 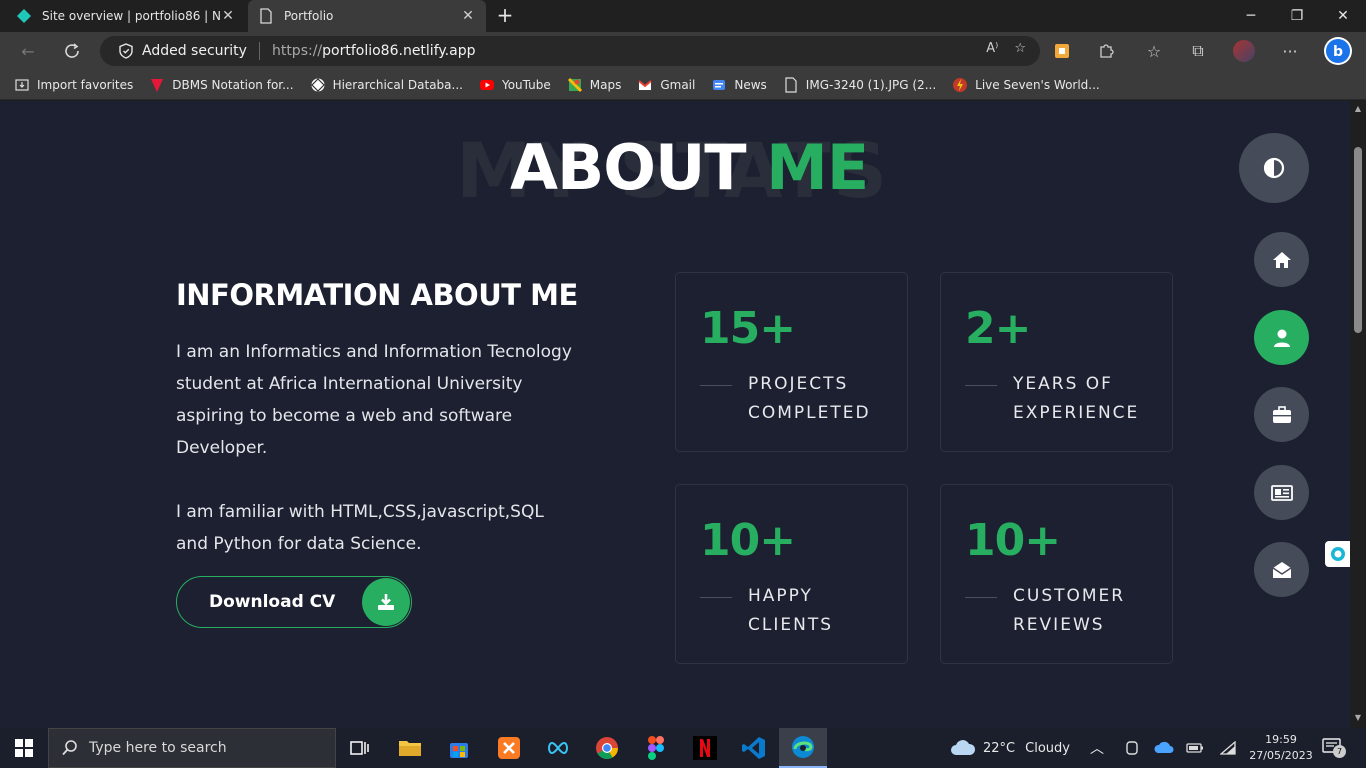 I want to click on bing-button: b, so click(x=1338, y=51).